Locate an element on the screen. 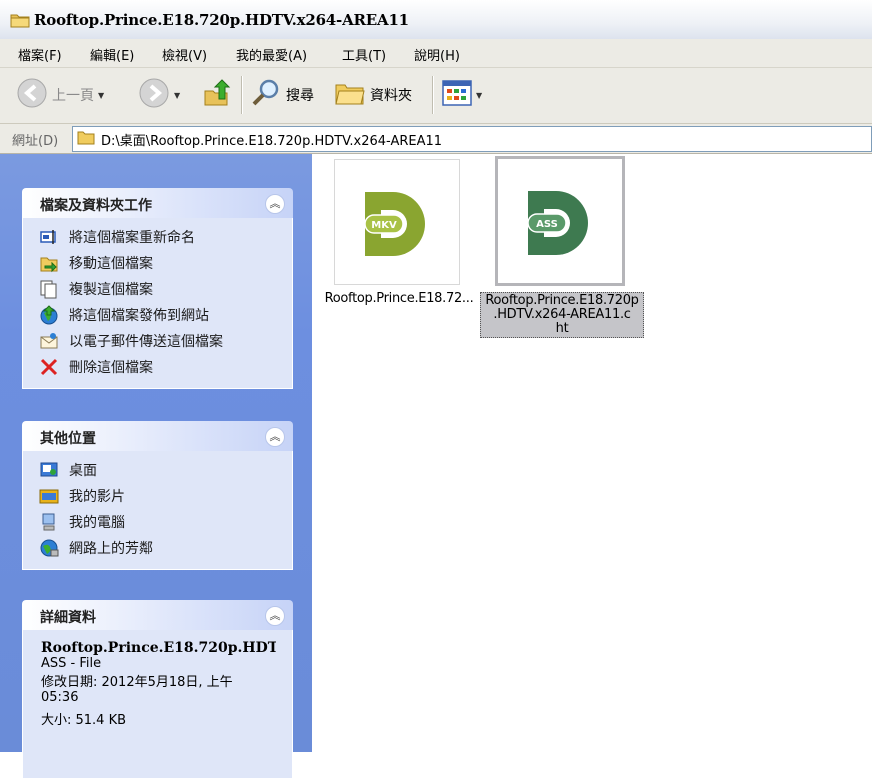 This screenshot has width=872, height=779. file-name-line: ht is located at coordinates (562, 328).